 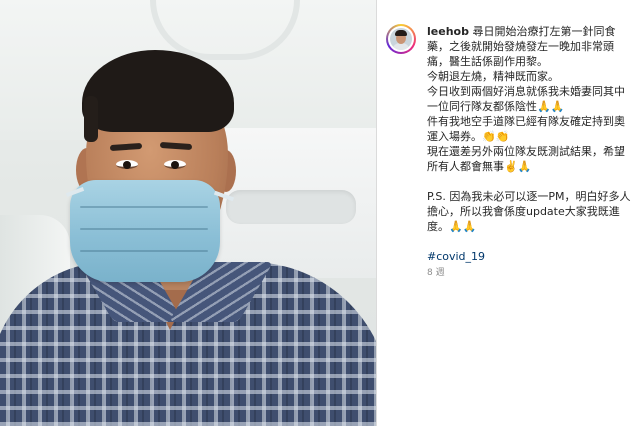 What do you see at coordinates (526, 99) in the screenshot?
I see `caption-paragraph: 今日收到兩個好消息就係我未婚妻同其中一位同行隊友都係陰性🙏🙏` at bounding box center [526, 99].